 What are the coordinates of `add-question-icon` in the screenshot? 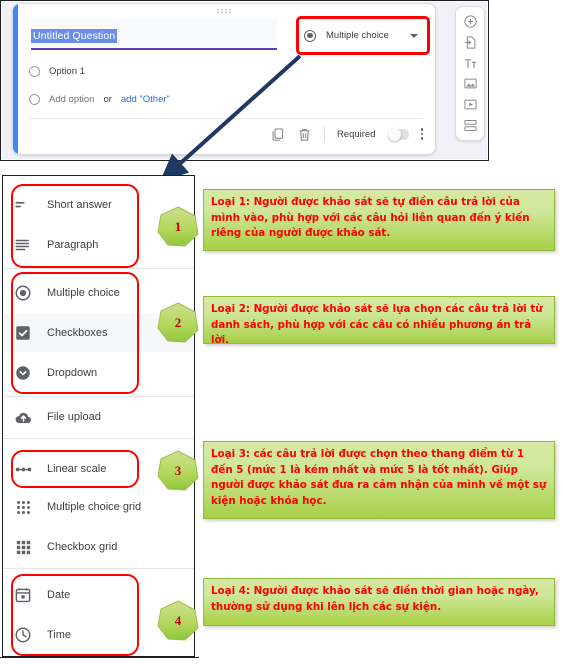 It's located at (470, 21).